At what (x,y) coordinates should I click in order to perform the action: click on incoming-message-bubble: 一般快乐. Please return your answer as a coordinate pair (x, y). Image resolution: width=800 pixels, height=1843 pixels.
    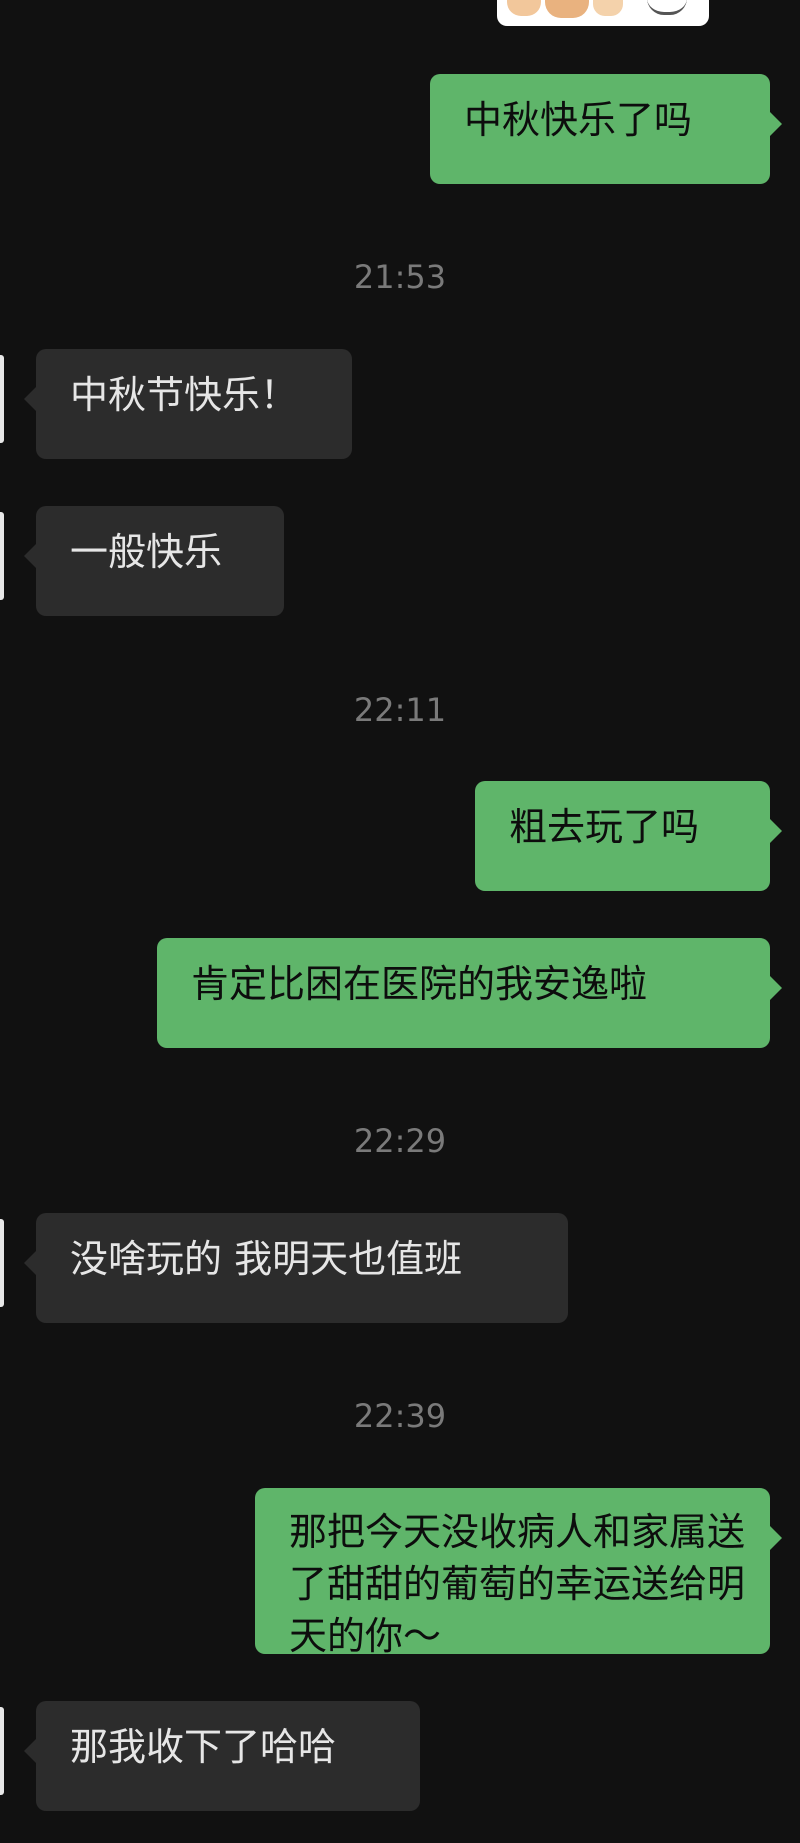
    Looking at the image, I should click on (154, 561).